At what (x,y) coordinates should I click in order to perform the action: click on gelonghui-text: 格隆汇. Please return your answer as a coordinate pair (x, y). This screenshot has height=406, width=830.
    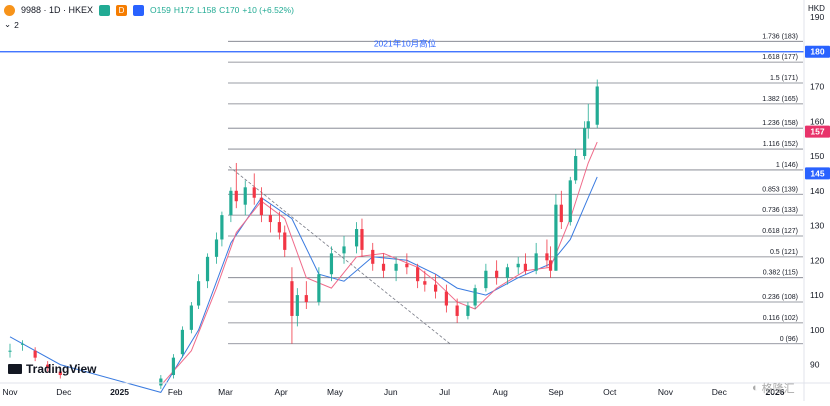
    Looking at the image, I should click on (778, 389).